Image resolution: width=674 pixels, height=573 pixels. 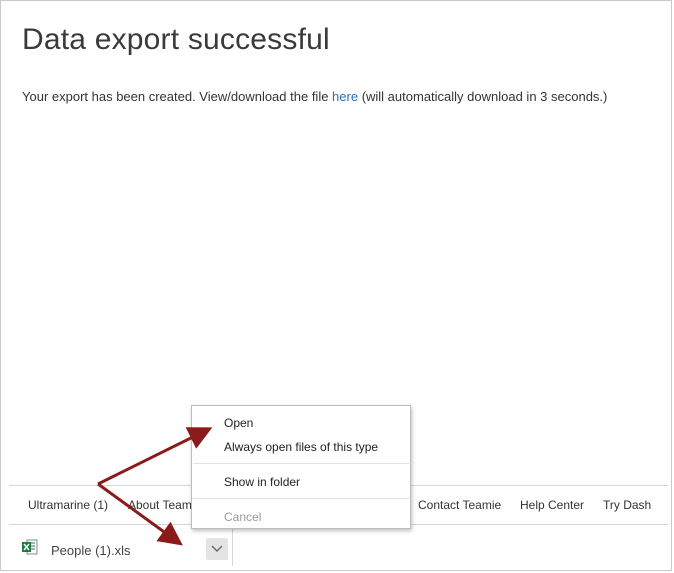 What do you see at coordinates (30, 547) in the screenshot?
I see `excel-file-icon` at bounding box center [30, 547].